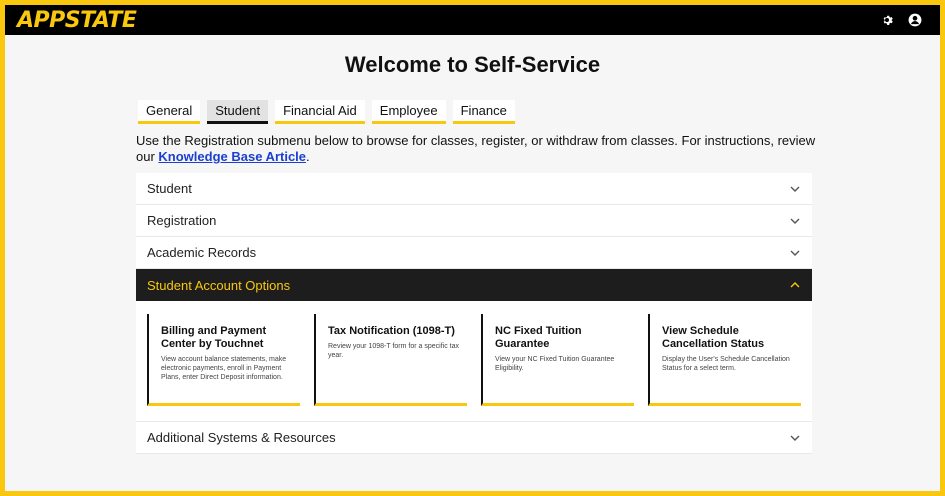 The image size is (945, 496). What do you see at coordinates (408, 112) in the screenshot?
I see `tab-employee: Employee` at bounding box center [408, 112].